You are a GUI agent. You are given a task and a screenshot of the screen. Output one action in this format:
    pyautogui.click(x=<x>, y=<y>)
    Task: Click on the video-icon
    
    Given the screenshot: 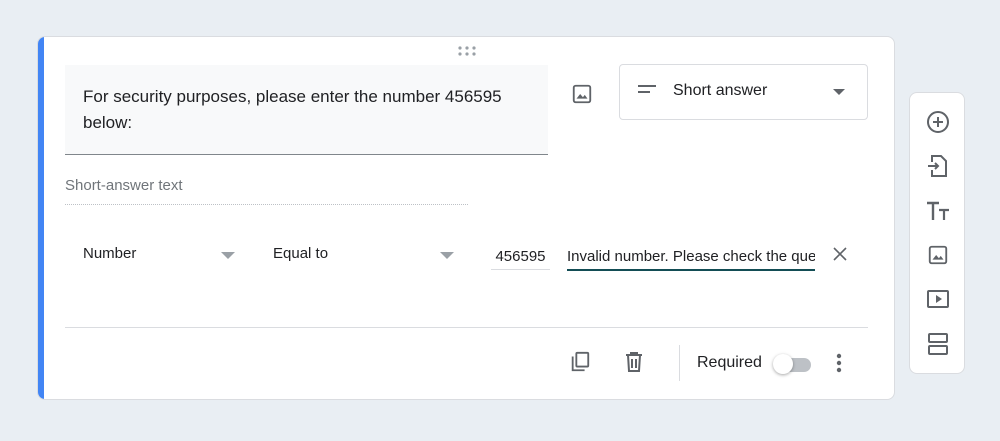 What is the action you would take?
    pyautogui.click(x=938, y=299)
    